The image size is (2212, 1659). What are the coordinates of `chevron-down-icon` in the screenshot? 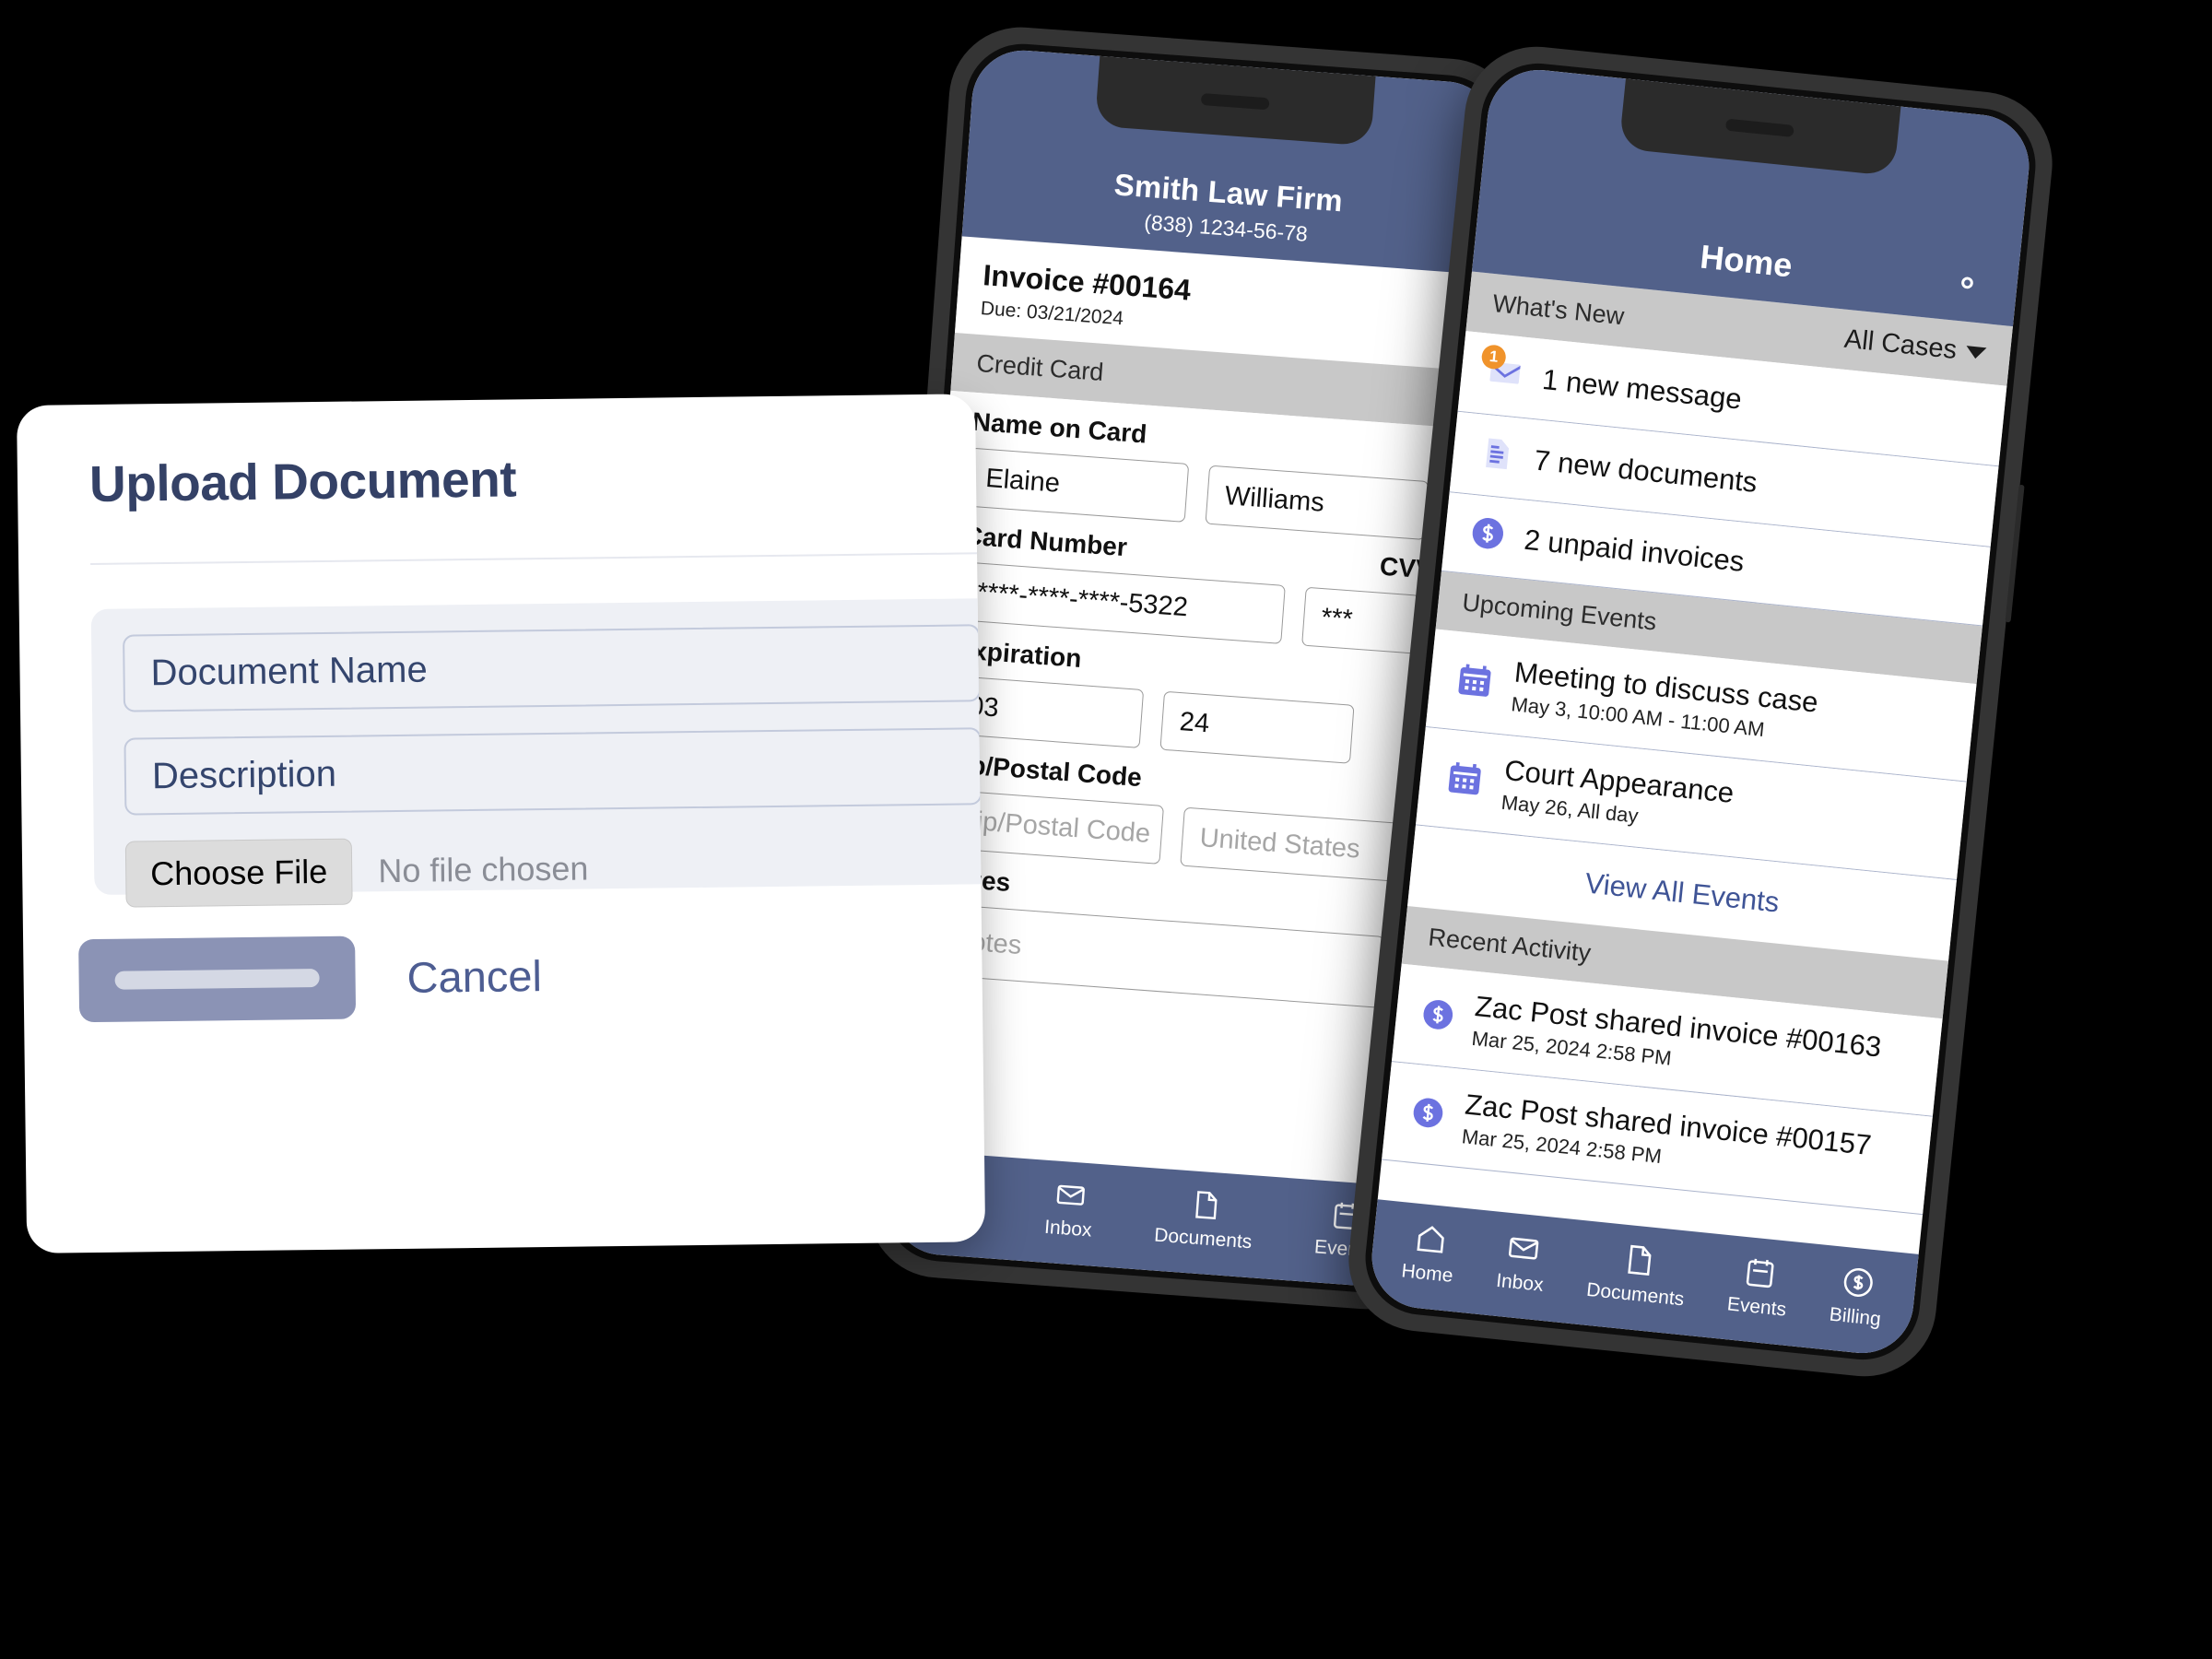 It's located at (1976, 353).